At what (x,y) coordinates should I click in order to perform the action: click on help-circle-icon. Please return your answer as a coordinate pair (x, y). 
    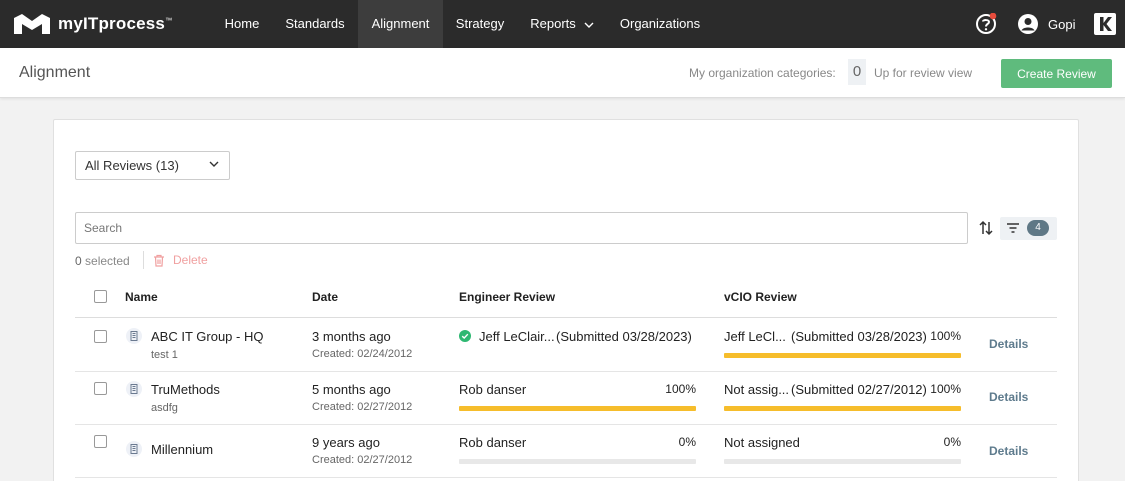
    Looking at the image, I should click on (986, 23).